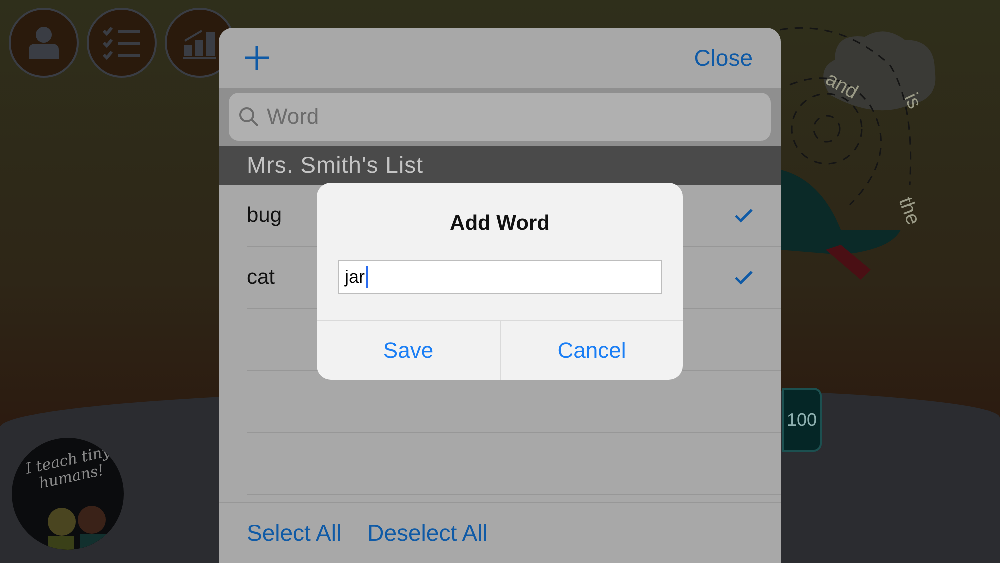 Image resolution: width=1000 pixels, height=563 pixels. I want to click on word-text: cat, so click(261, 278).